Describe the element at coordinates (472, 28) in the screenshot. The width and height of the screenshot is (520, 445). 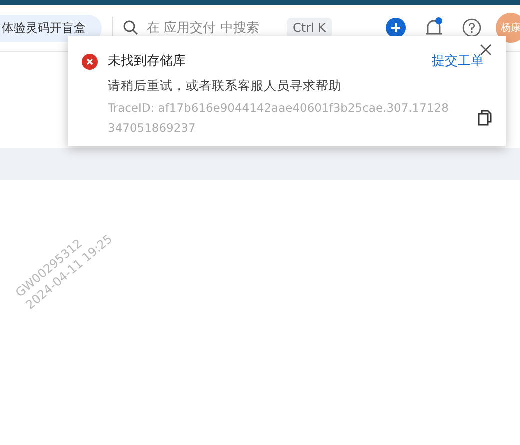
I see `help-icon` at that location.